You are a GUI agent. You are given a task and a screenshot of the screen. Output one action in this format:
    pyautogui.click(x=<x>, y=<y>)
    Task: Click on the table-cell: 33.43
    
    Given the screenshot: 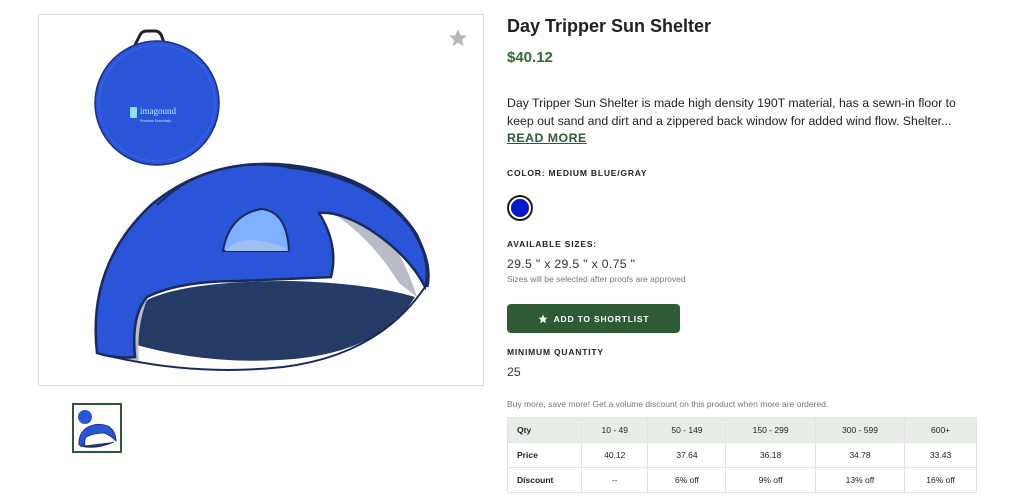 What is the action you would take?
    pyautogui.click(x=940, y=455)
    